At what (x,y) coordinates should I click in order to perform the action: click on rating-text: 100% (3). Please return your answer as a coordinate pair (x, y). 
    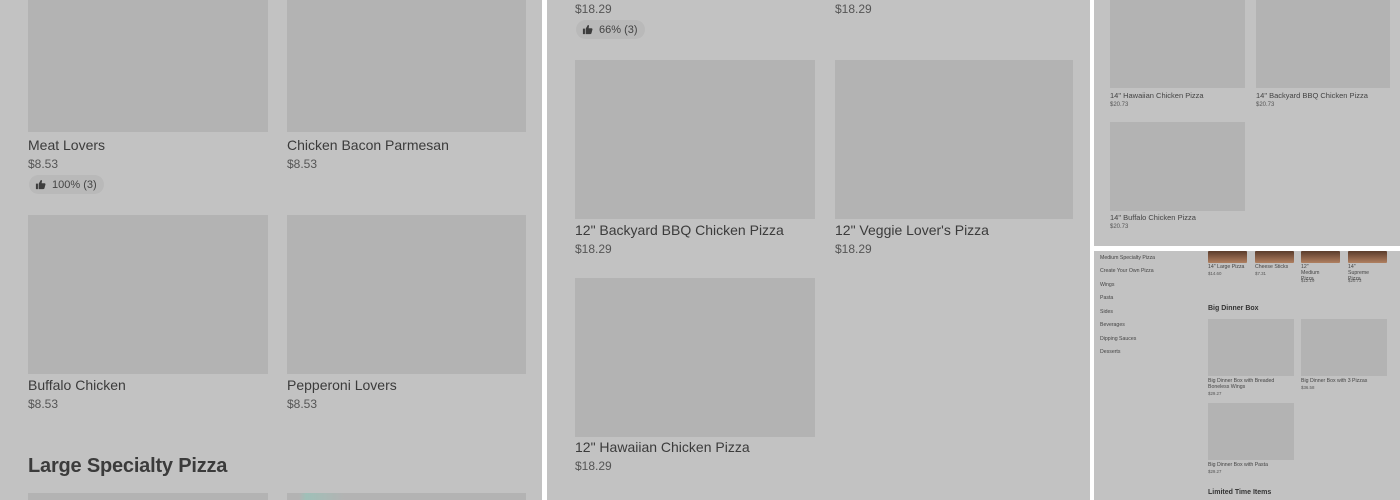
    Looking at the image, I should click on (74, 184).